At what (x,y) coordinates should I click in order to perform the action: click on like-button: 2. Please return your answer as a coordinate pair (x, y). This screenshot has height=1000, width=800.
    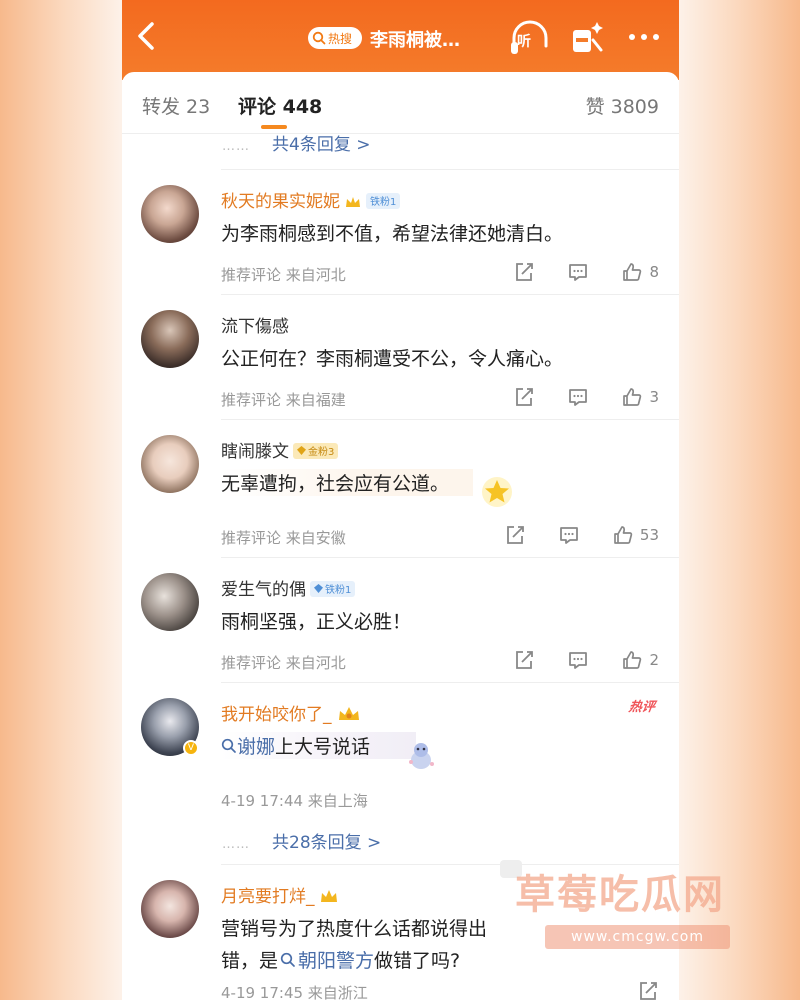
    Looking at the image, I should click on (640, 660).